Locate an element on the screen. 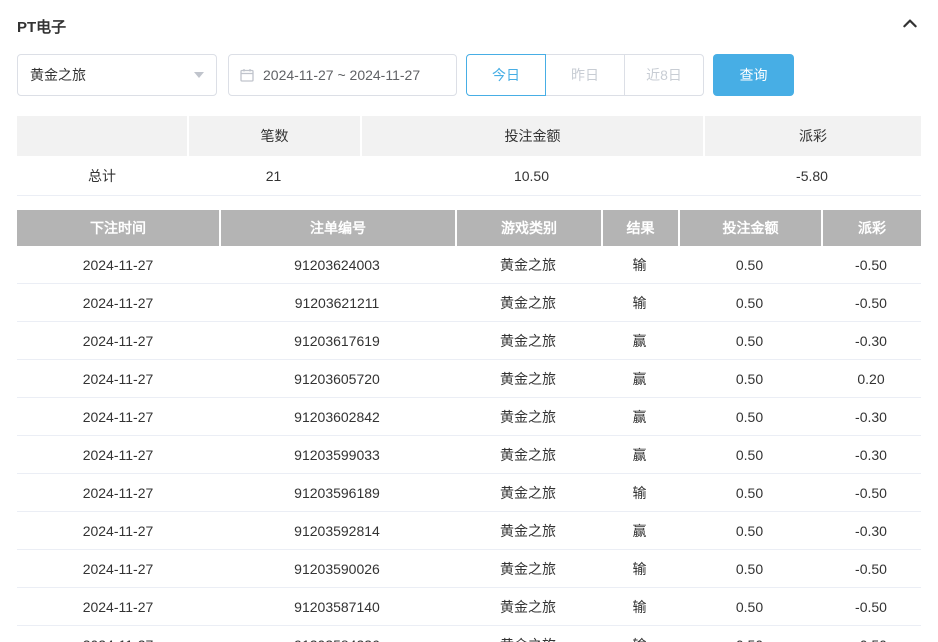 This screenshot has width=938, height=642. cell-order-id: 91203621211 is located at coordinates (337, 303).